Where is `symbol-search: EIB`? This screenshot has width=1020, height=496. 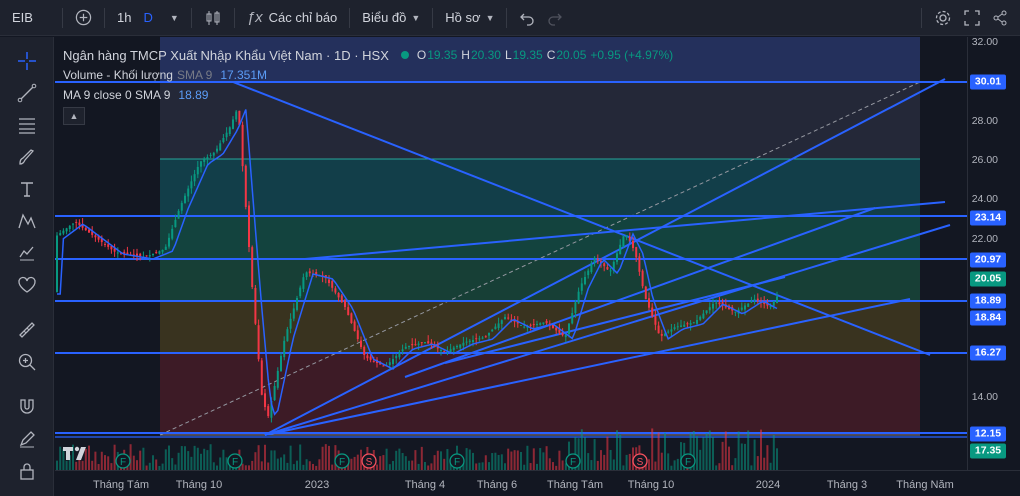
symbol-search: EIB is located at coordinates (28, 17).